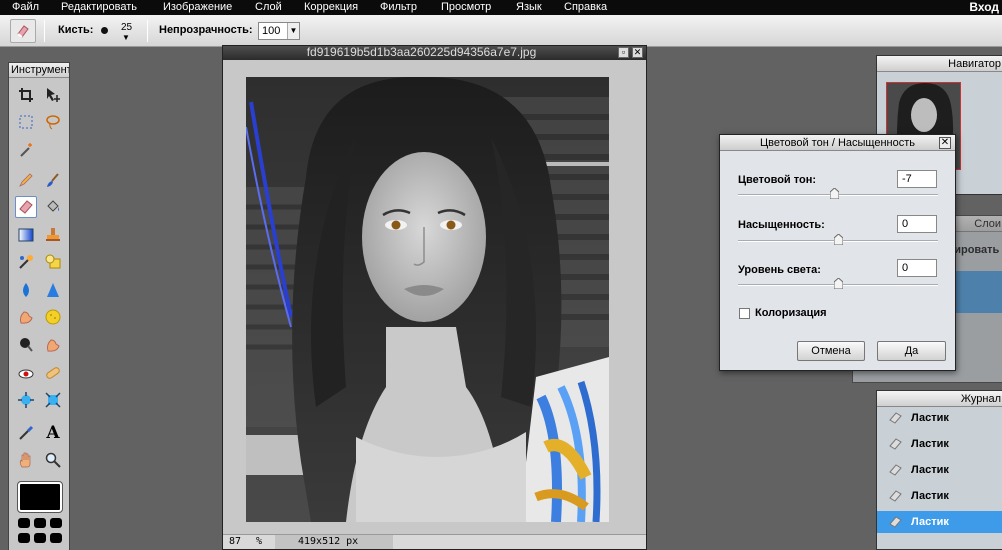  What do you see at coordinates (206, 30) in the screenshot?
I see `opacity-label: Непрозрачность:` at bounding box center [206, 30].